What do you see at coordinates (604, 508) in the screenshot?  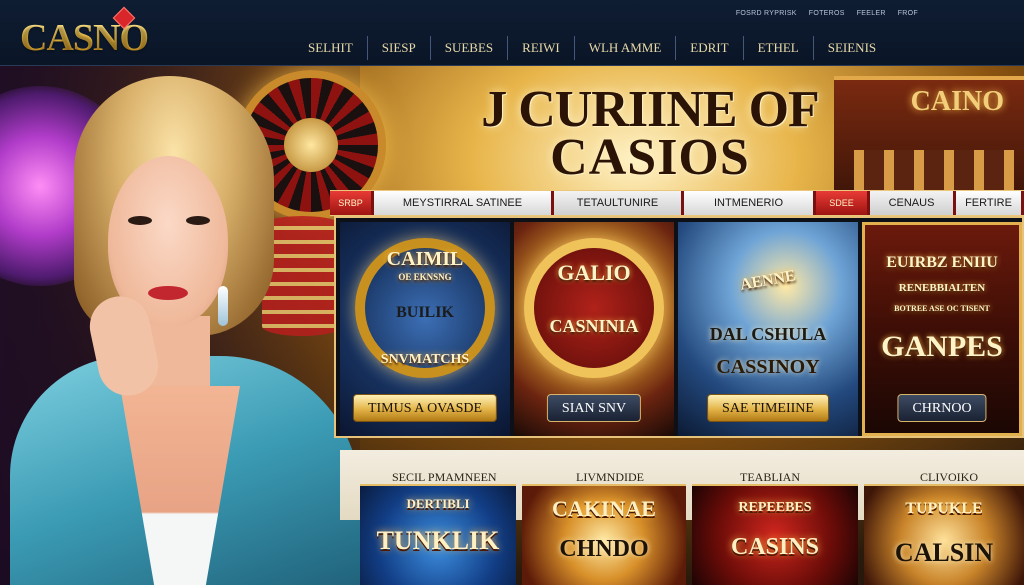 I see `tile-top-label: CAKINAE` at bounding box center [604, 508].